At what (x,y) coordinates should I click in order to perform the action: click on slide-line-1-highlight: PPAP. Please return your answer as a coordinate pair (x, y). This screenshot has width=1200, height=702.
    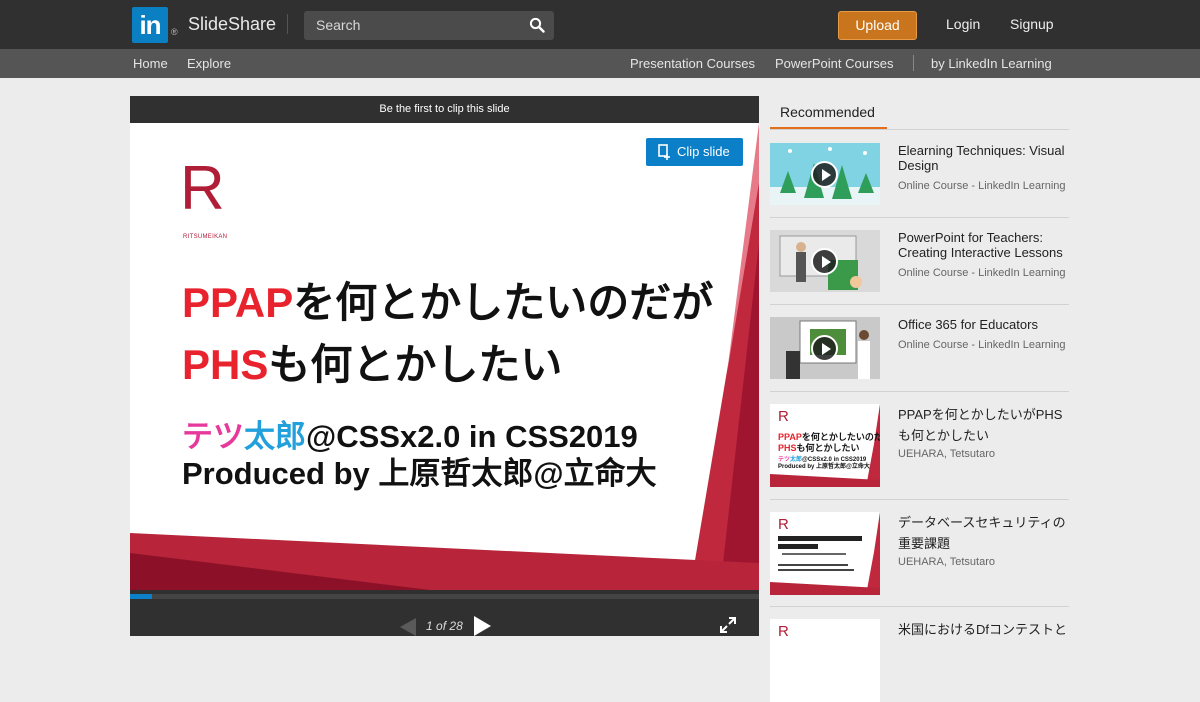
    Looking at the image, I should click on (238, 302).